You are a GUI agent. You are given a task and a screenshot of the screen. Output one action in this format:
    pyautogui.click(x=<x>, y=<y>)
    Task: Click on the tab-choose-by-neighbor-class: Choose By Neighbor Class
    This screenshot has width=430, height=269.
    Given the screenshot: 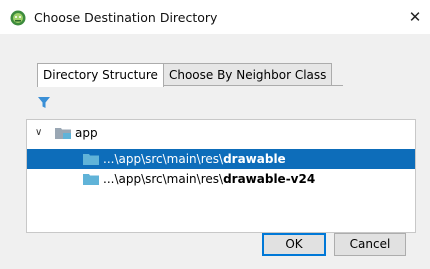 What is the action you would take?
    pyautogui.click(x=247, y=74)
    